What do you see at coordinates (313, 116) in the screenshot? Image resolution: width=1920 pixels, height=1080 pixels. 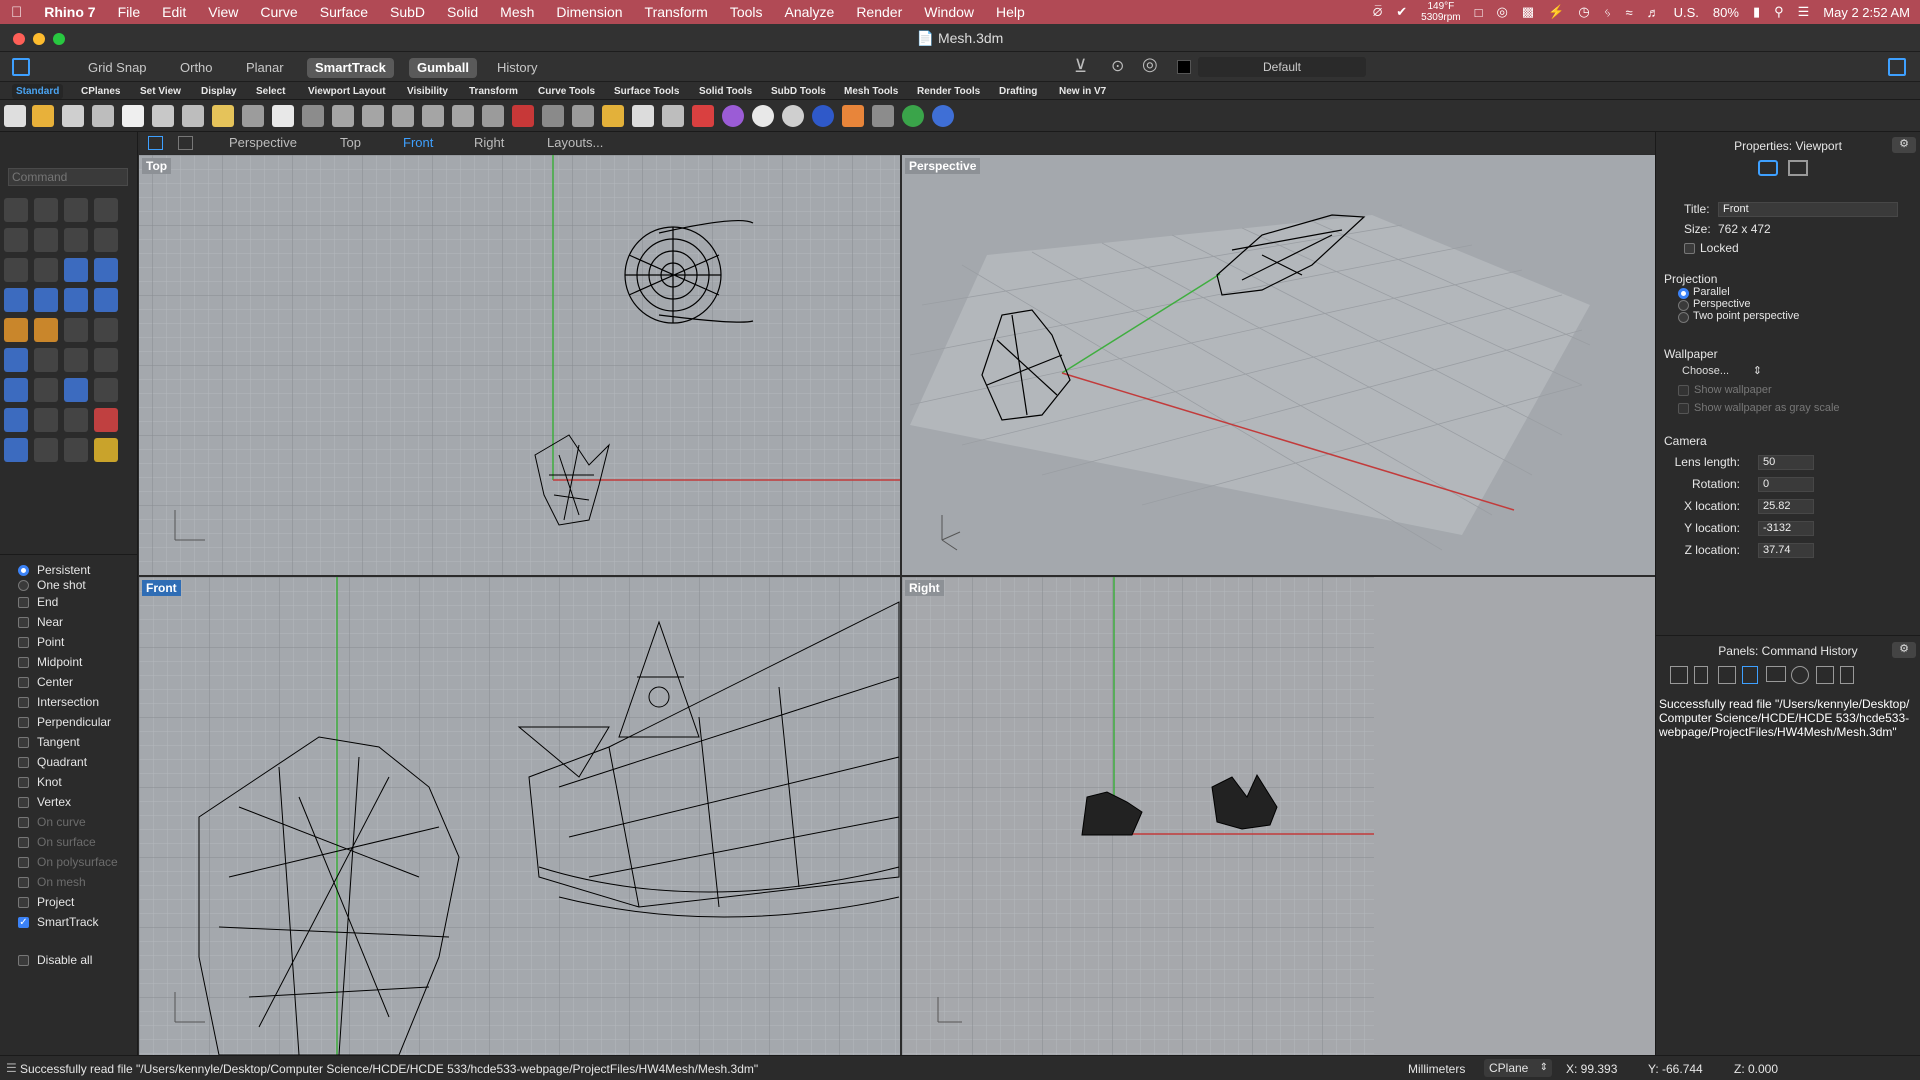 I see `rotate-view-icon` at bounding box center [313, 116].